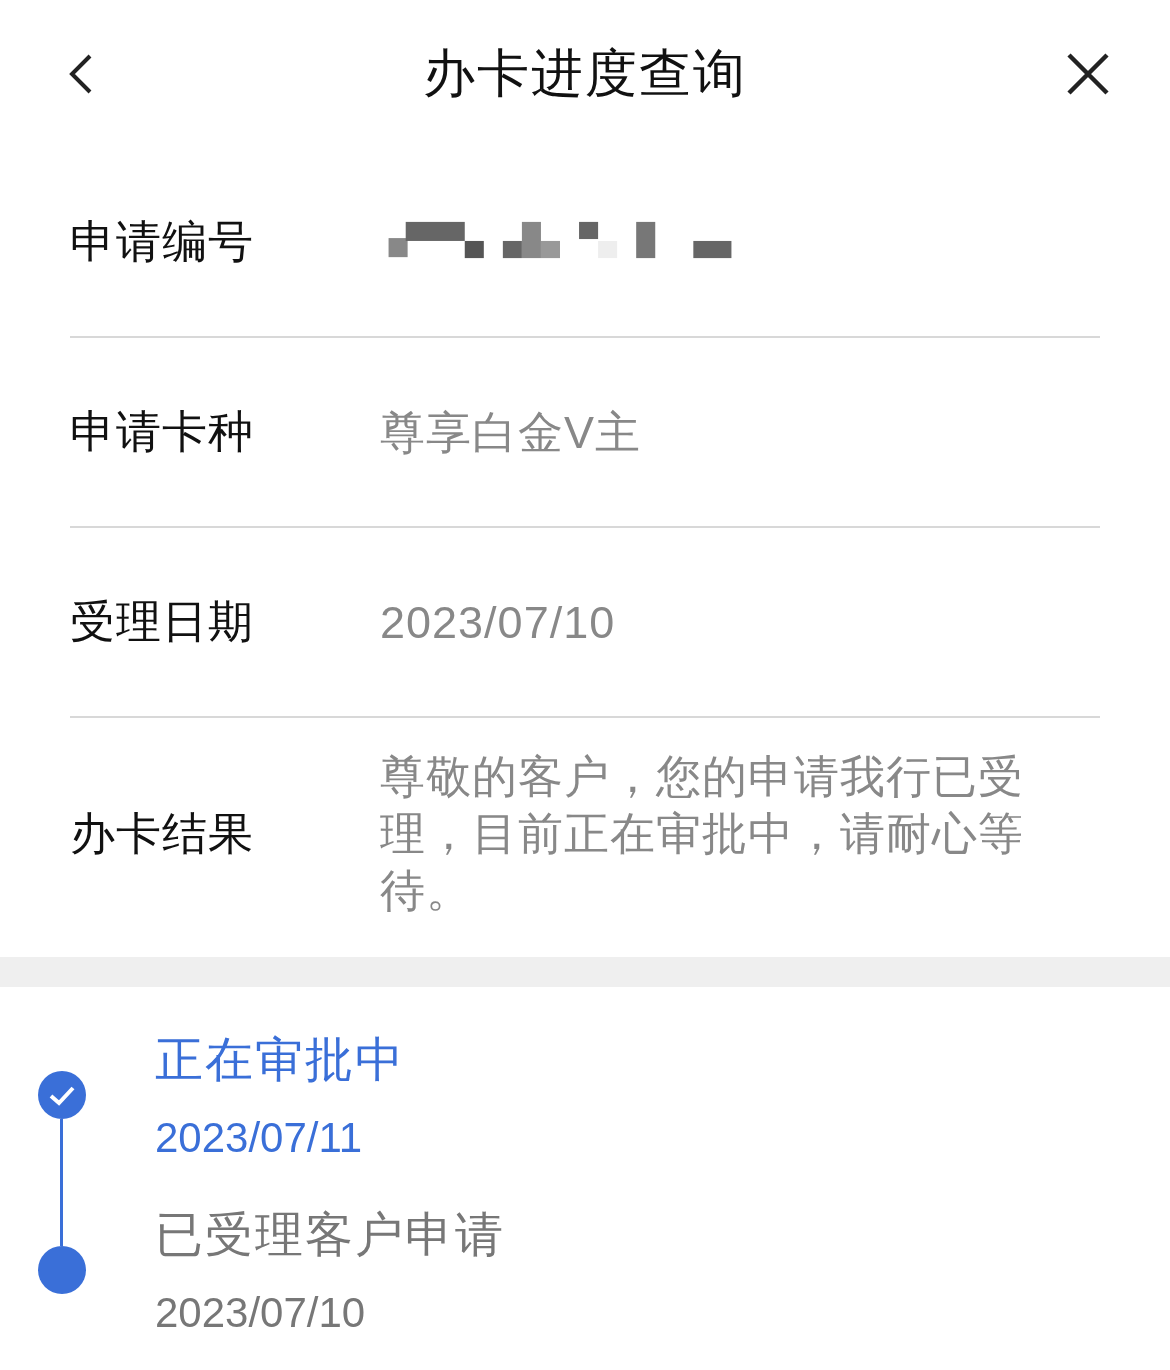 Image resolution: width=1170 pixels, height=1370 pixels. I want to click on field-value: 2023/07/10, so click(498, 622).